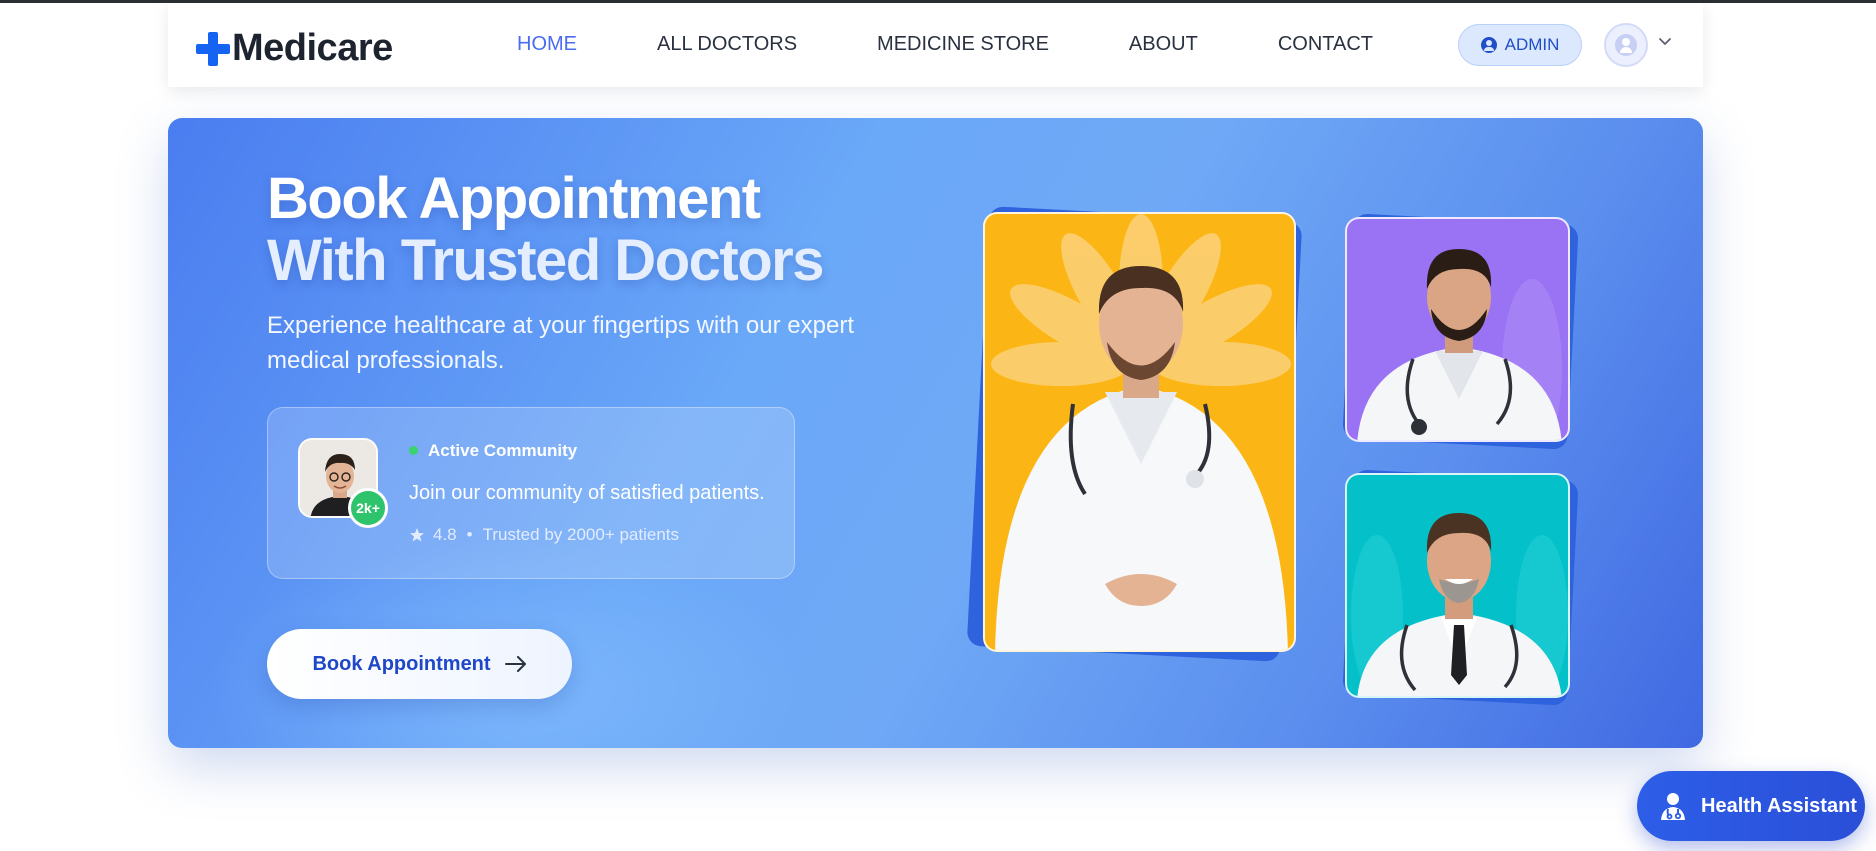 The width and height of the screenshot is (1876, 851). Describe the element at coordinates (1665, 42) in the screenshot. I see `chevron-down-icon` at that location.